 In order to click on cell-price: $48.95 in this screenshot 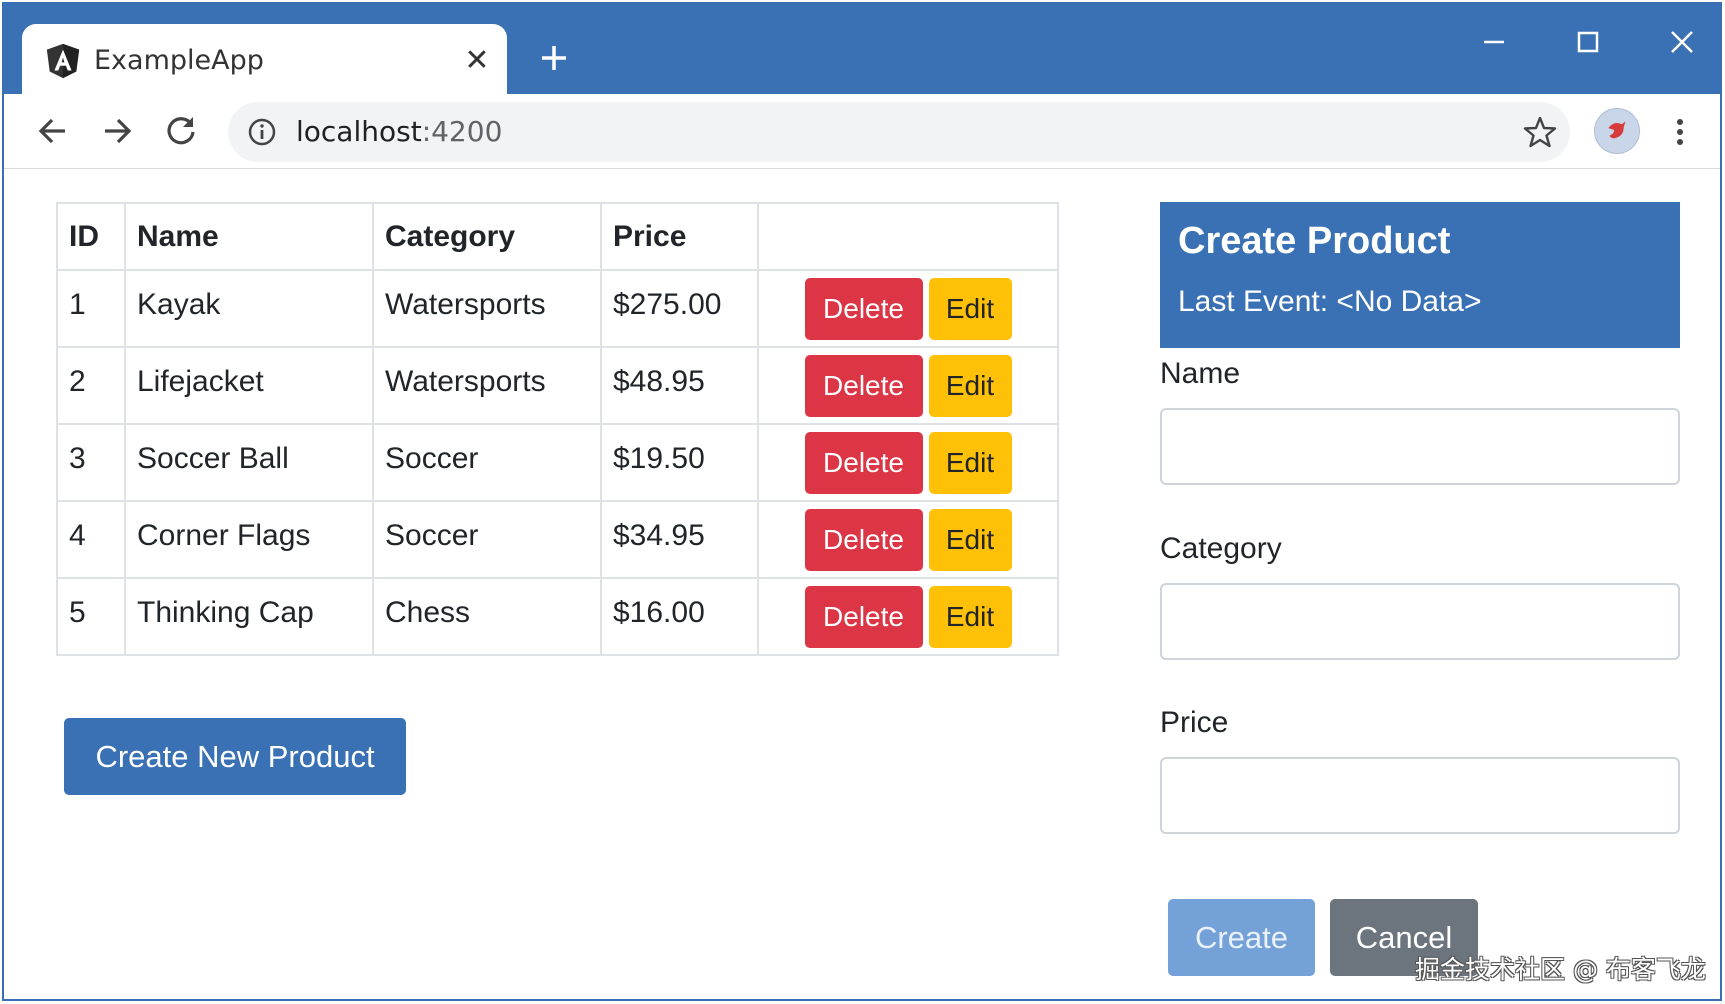, I will do `click(679, 385)`.